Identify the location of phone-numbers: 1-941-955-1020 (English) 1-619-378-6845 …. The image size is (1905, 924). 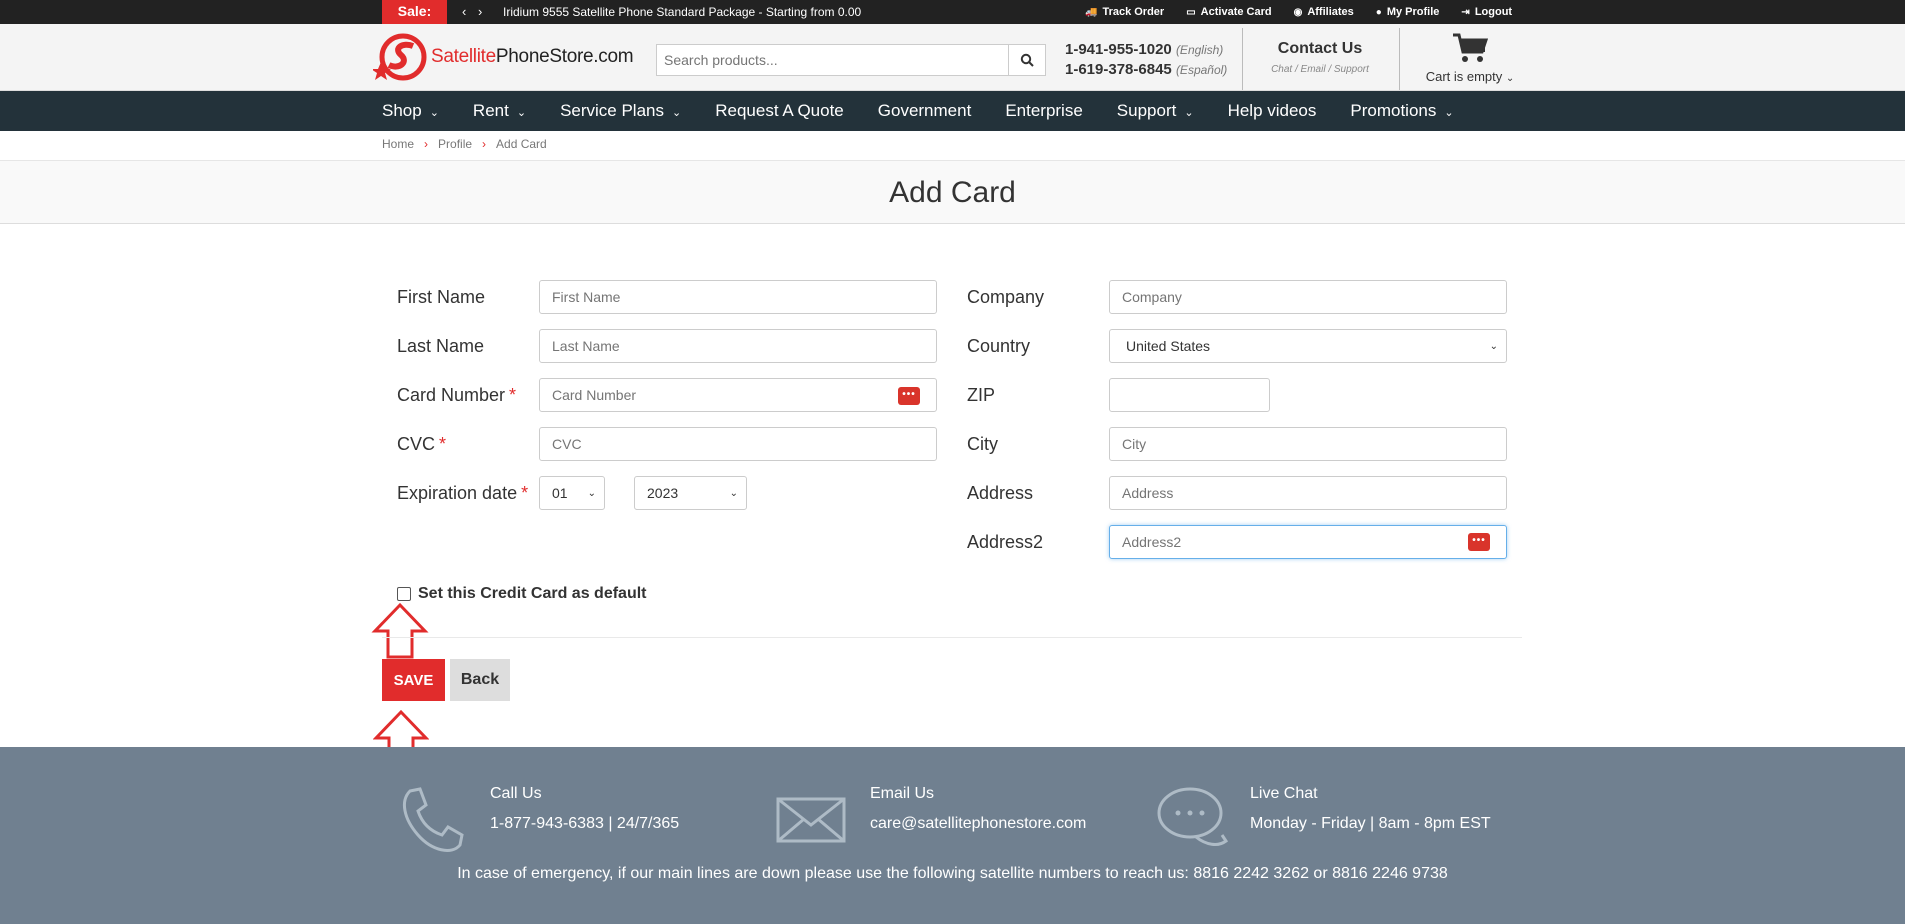
(1146, 60).